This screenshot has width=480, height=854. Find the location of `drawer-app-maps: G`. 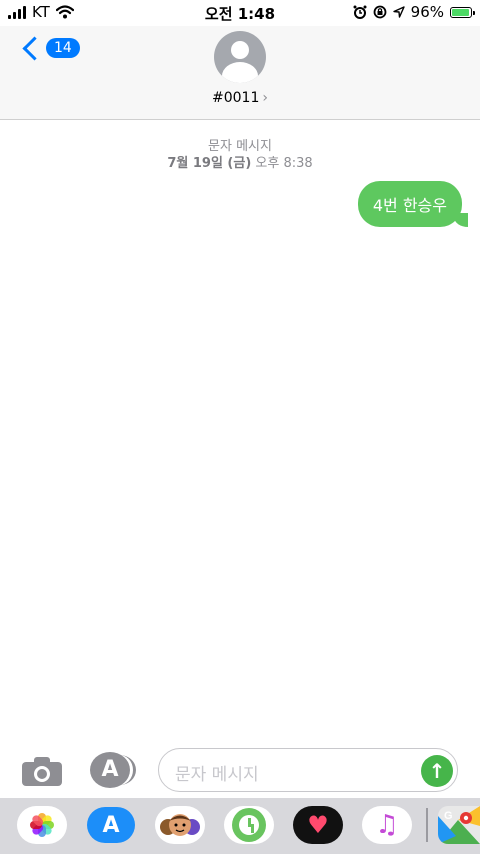

drawer-app-maps: G is located at coordinates (459, 825).